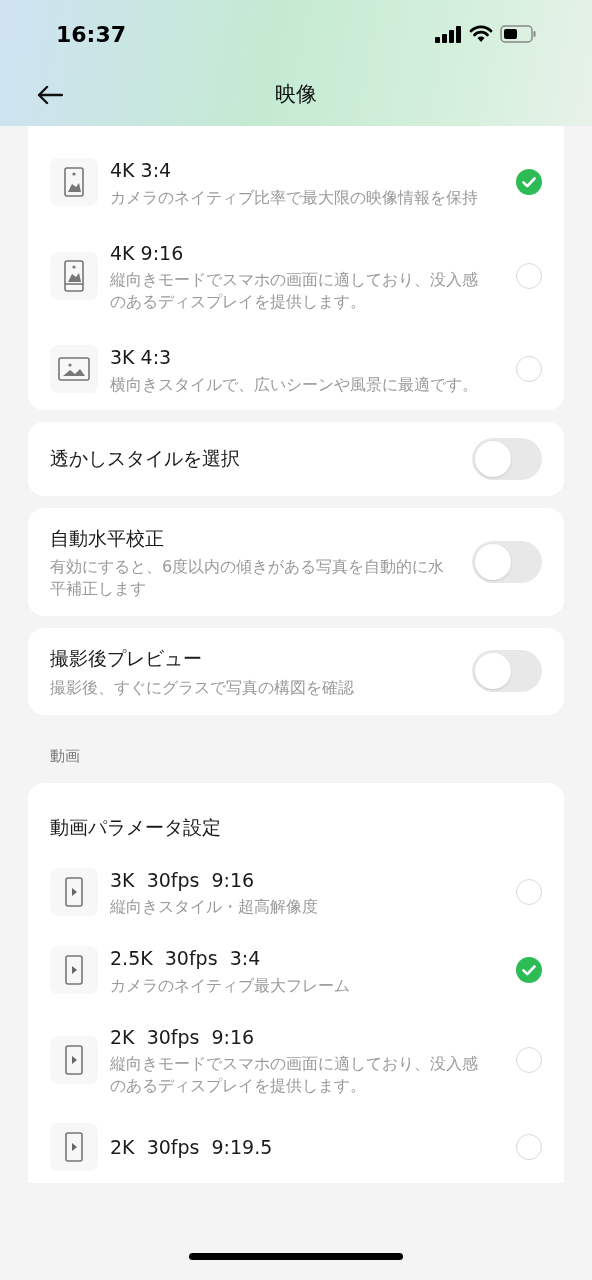  Describe the element at coordinates (248, 578) in the screenshot. I see `toggle-description: 有効にすると、6度以内の傾きがある写真を自動的に水平補正します` at that location.